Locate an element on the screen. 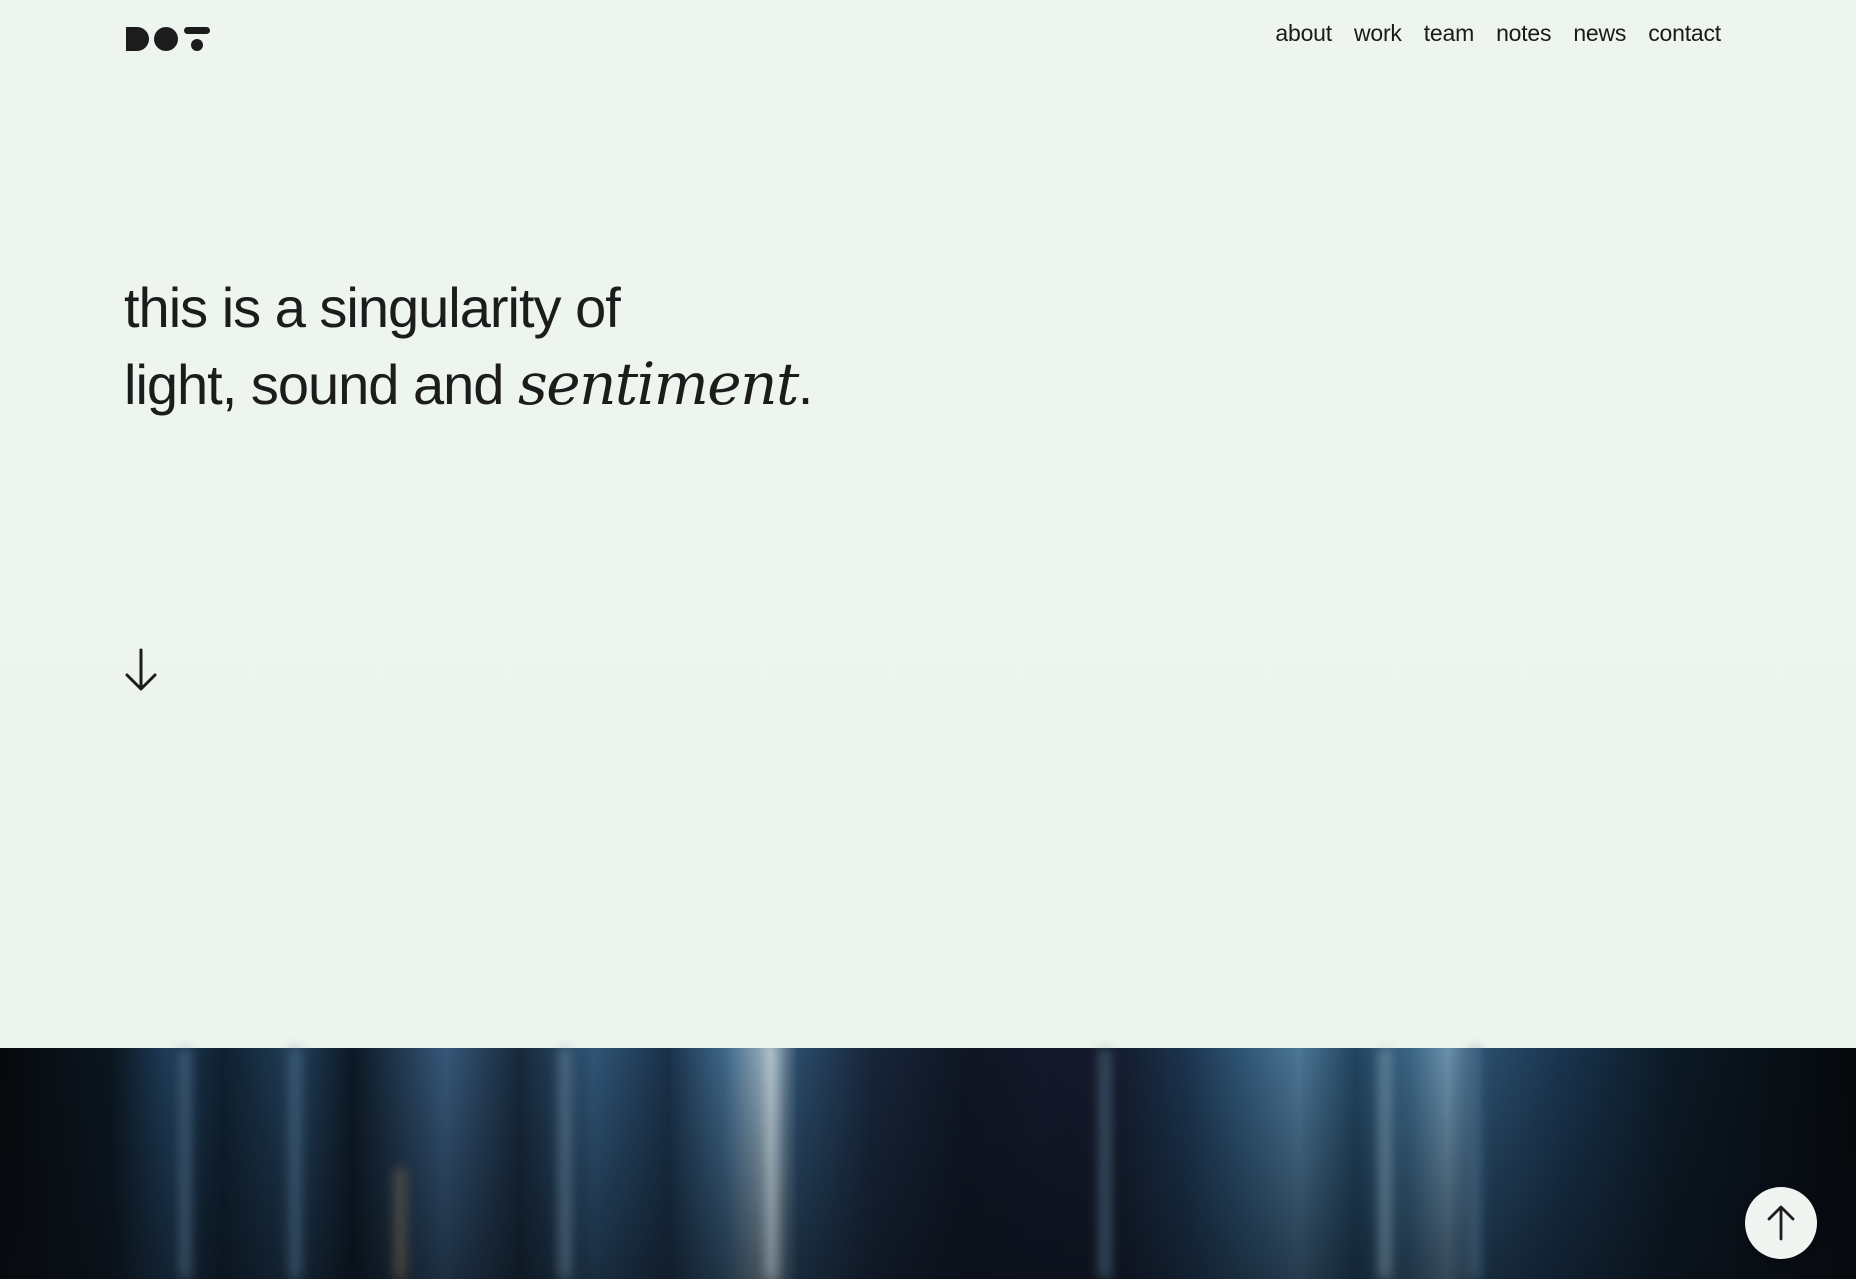 The image size is (1856, 1279). headline-line-2-suffix: . is located at coordinates (805, 384).